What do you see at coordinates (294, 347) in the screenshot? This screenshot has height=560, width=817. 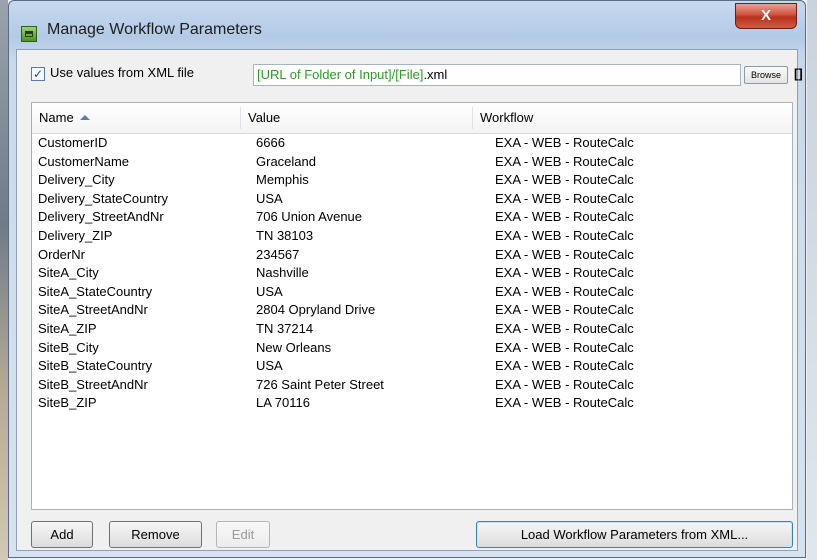 I see `cell-value: New Orleans` at bounding box center [294, 347].